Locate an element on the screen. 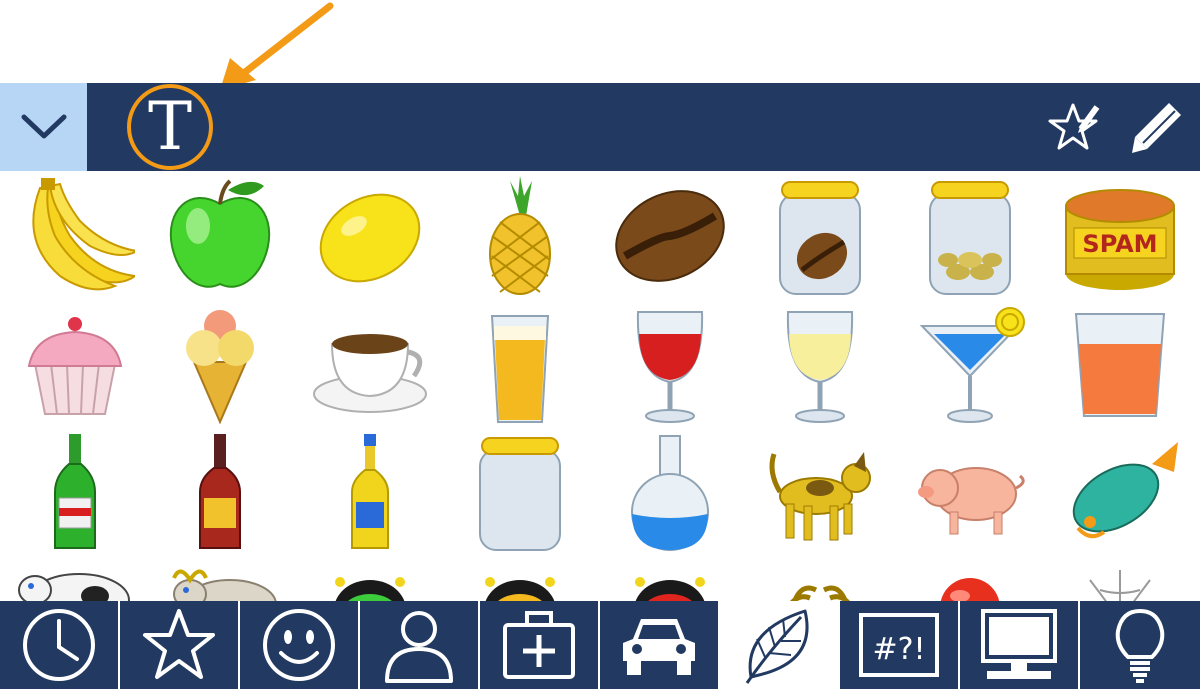 Image resolution: width=1200 pixels, height=689 pixels. category-nature is located at coordinates (780, 645).